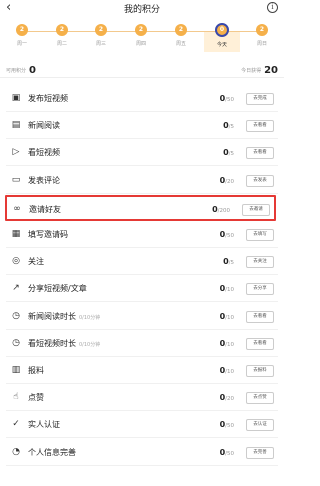 The width and height of the screenshot is (320, 486). What do you see at coordinates (57, 288) in the screenshot?
I see `task-label: 分享短视频/文章` at bounding box center [57, 288].